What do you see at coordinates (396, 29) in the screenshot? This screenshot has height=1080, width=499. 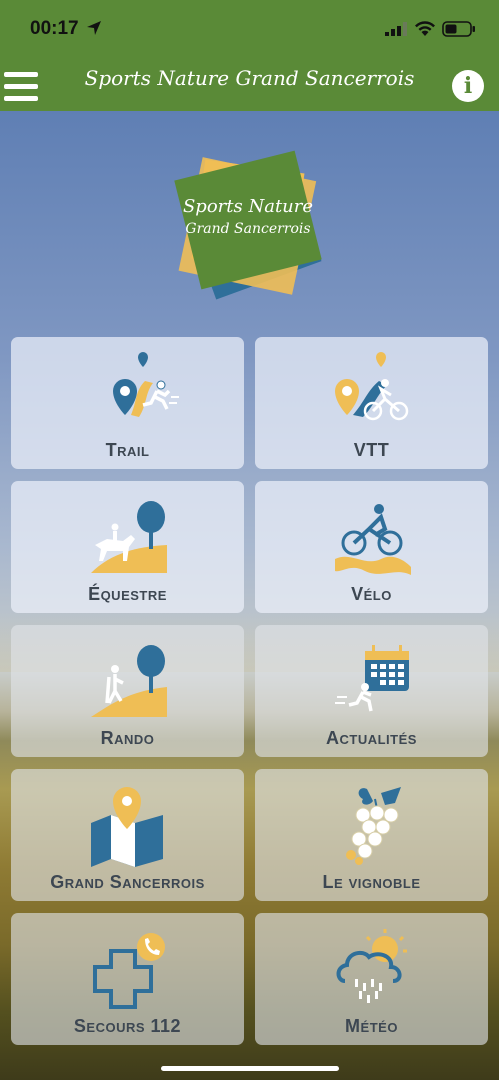 I see `cellular-signal-icon` at bounding box center [396, 29].